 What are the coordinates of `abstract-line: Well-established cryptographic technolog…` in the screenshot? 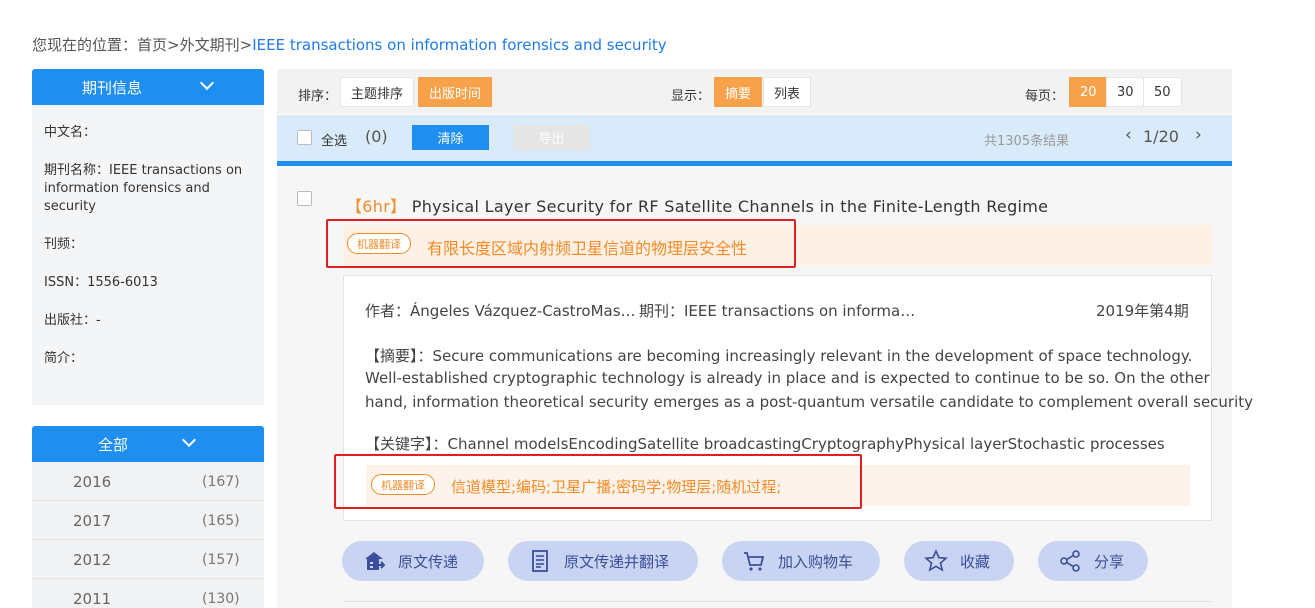 It's located at (787, 378).